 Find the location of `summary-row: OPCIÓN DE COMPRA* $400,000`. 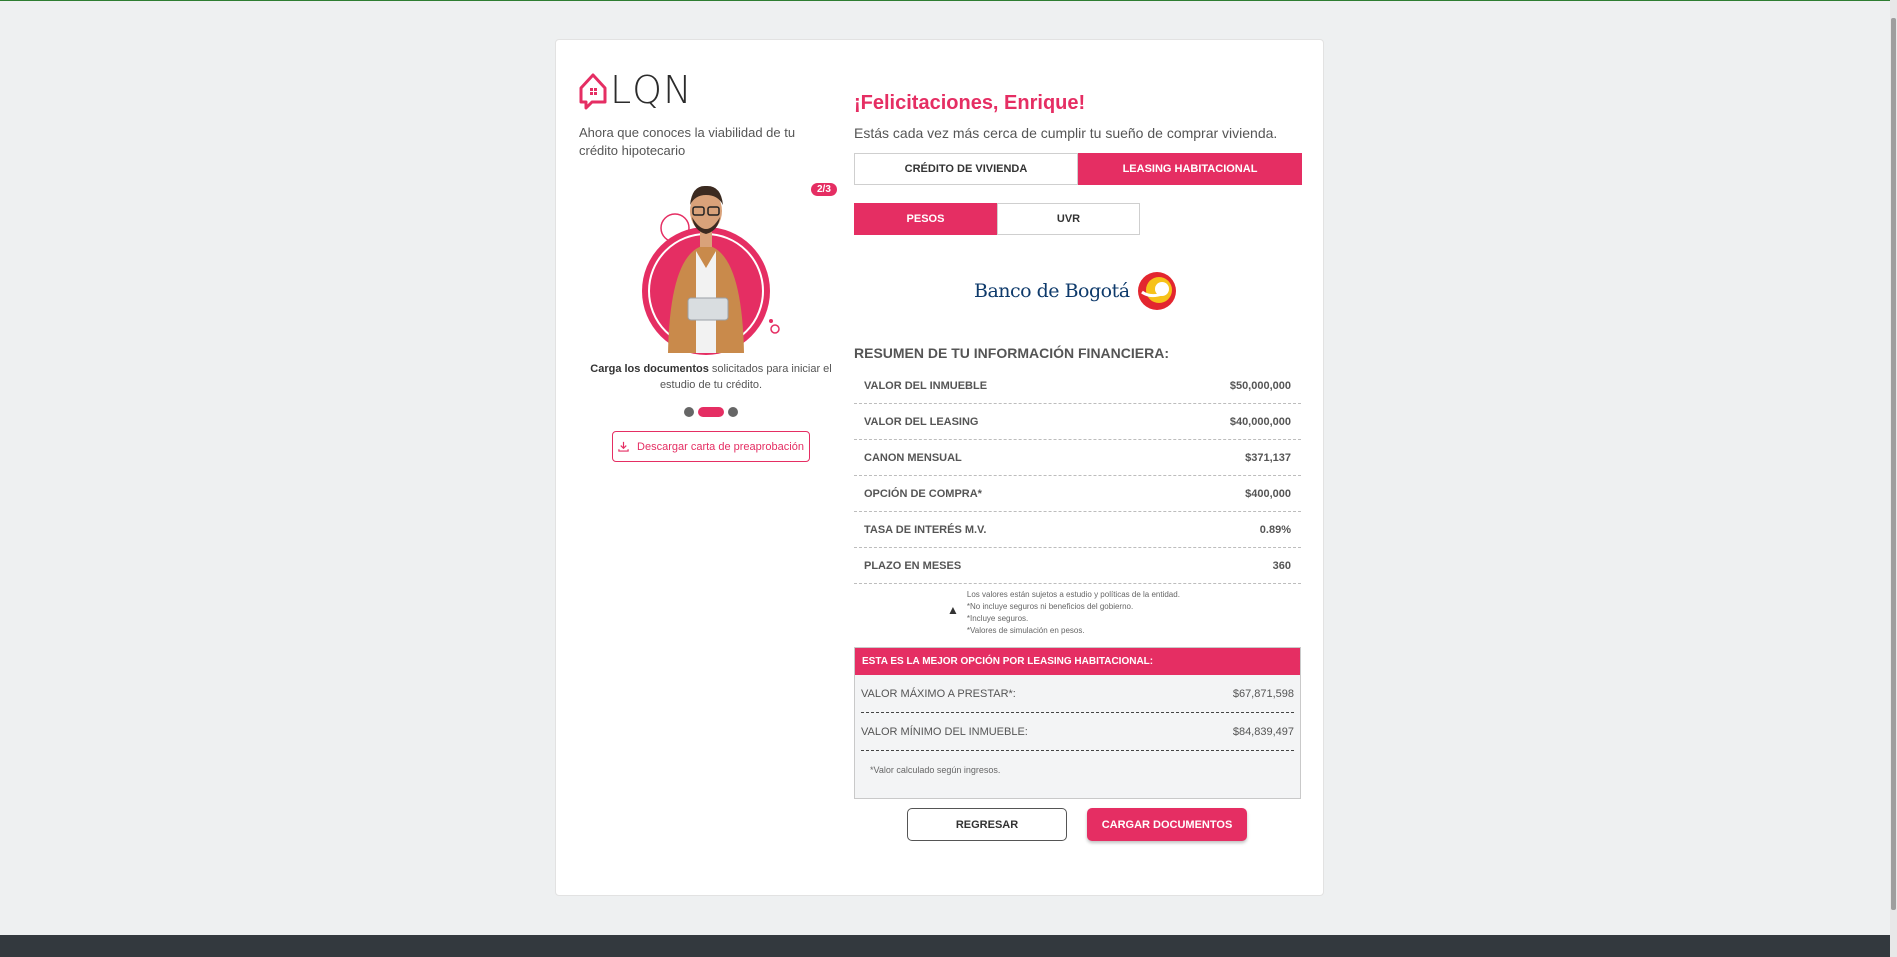

summary-row: OPCIÓN DE COMPRA* $400,000 is located at coordinates (1077, 494).